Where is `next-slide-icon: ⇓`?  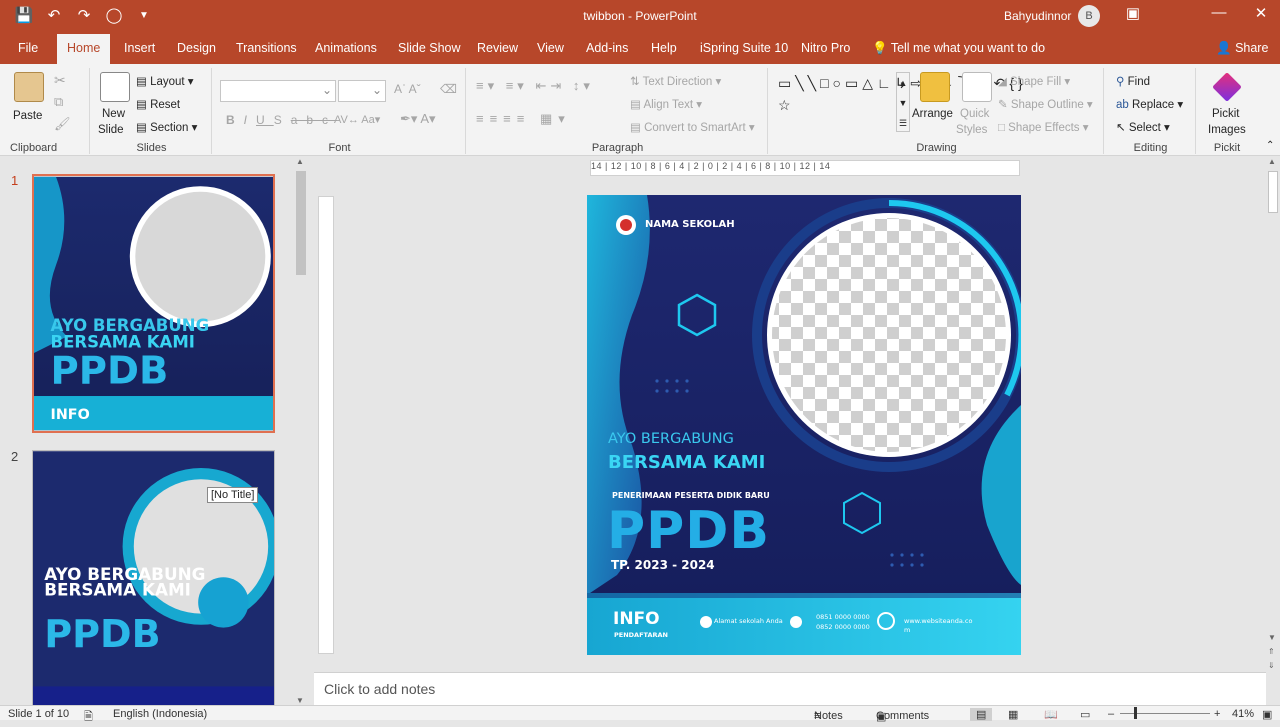
next-slide-icon: ⇓ is located at coordinates (1271, 665).